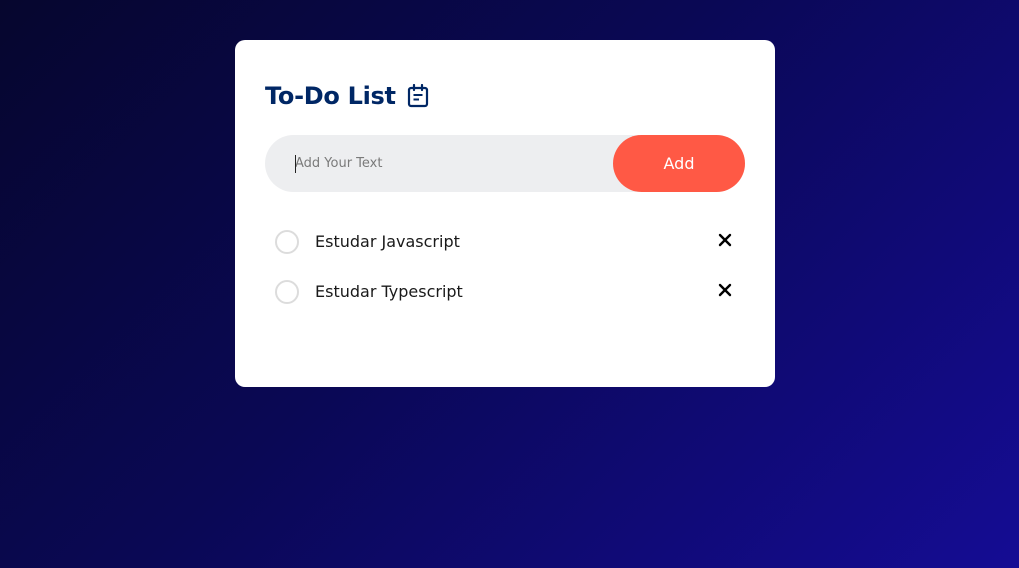 This screenshot has width=1019, height=568. I want to click on list-item: Estudar Typescript, so click(505, 292).